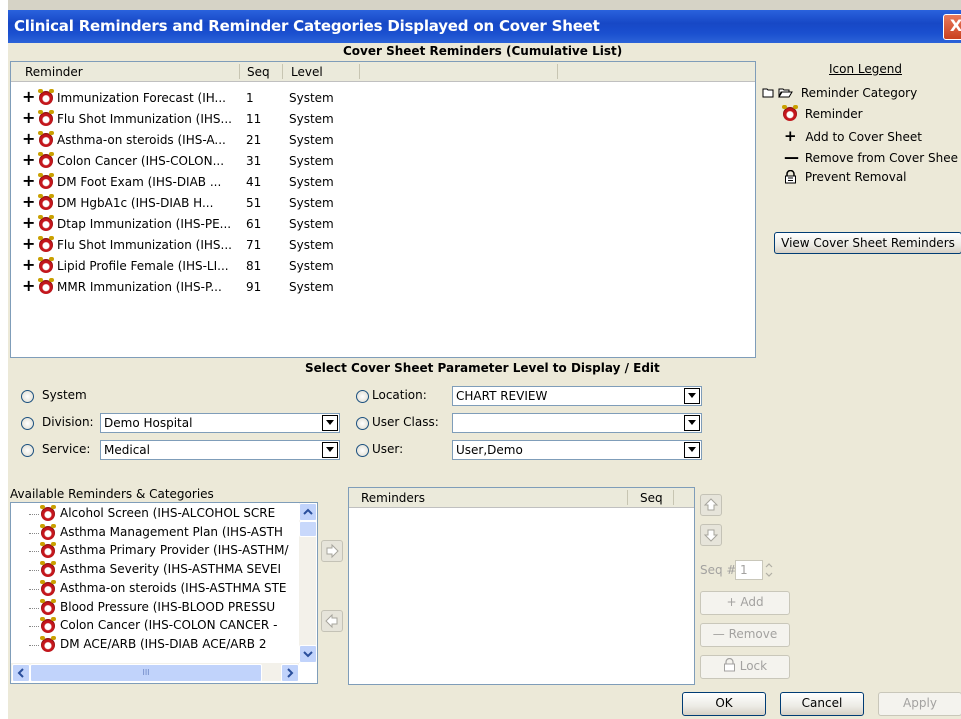 The height and width of the screenshot is (719, 961). What do you see at coordinates (362, 450) in the screenshot?
I see `radio-user` at bounding box center [362, 450].